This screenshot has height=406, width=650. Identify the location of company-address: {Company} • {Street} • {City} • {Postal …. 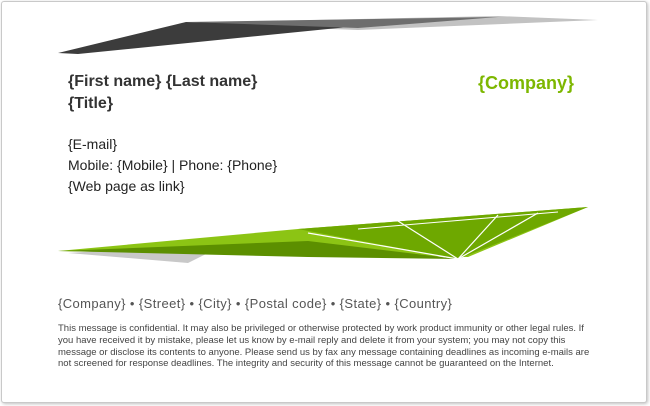
(255, 303).